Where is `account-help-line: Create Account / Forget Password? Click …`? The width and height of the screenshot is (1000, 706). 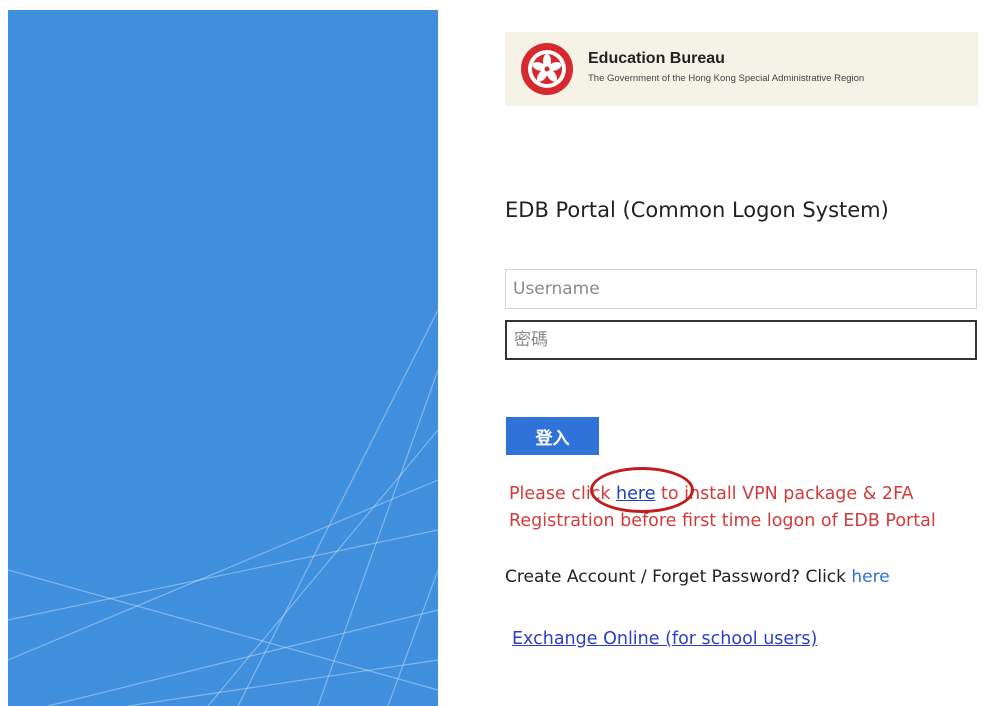
account-help-line: Create Account / Forget Password? Click … is located at coordinates (697, 577).